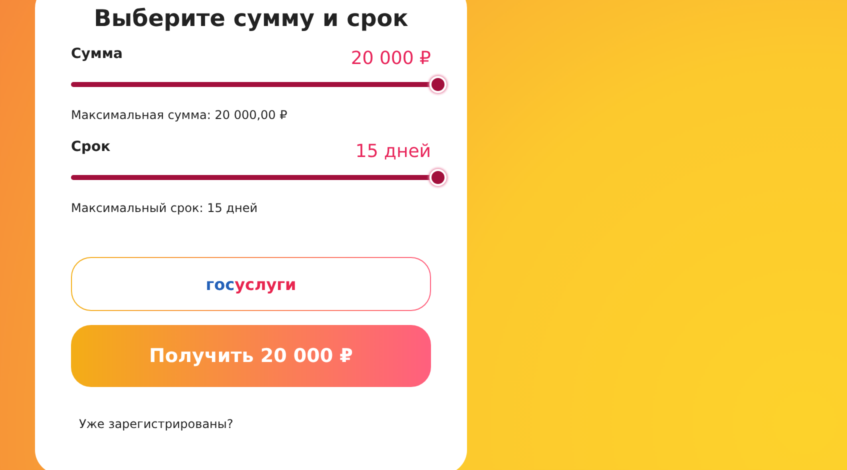  I want to click on login-prompt: Уже зарегистрированы?, so click(156, 424).